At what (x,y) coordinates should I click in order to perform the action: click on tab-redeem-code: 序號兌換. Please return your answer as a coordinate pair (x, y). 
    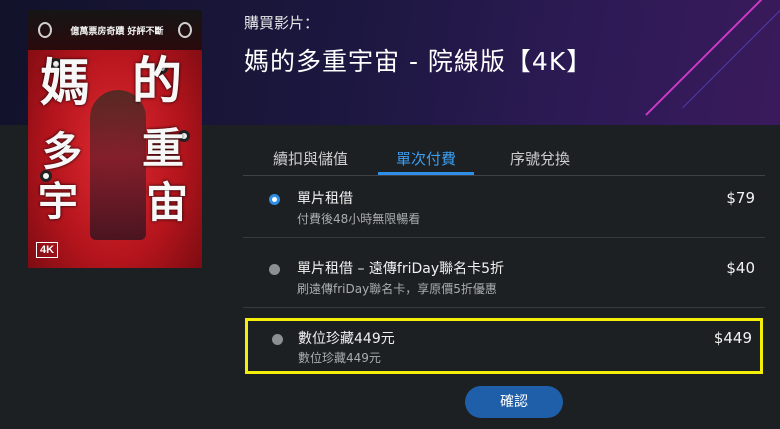
    Looking at the image, I should click on (540, 158).